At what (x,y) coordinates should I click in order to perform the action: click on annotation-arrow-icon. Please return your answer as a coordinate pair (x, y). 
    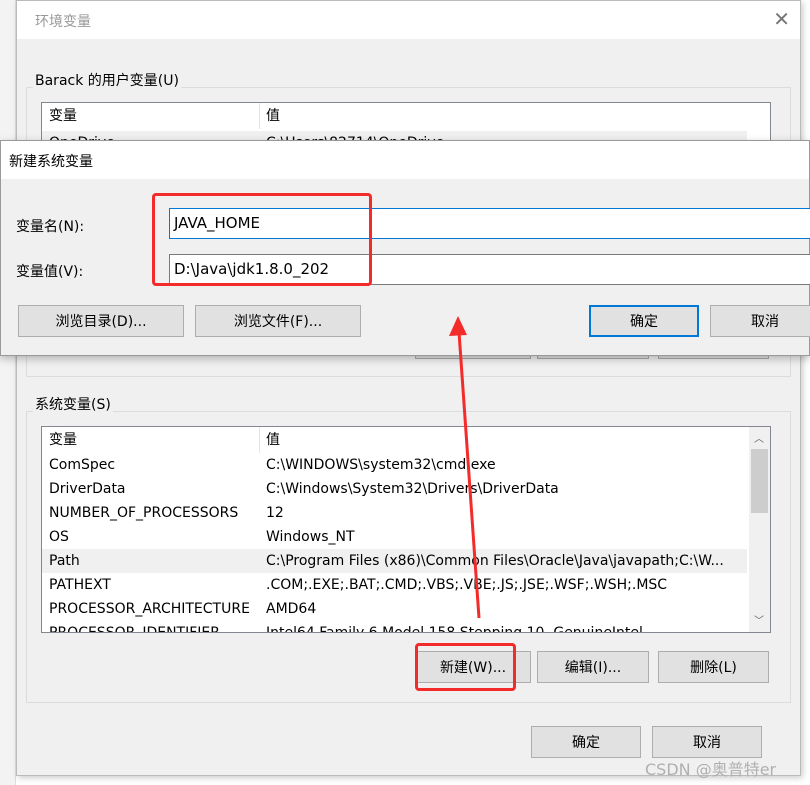
    Looking at the image, I should click on (465, 467).